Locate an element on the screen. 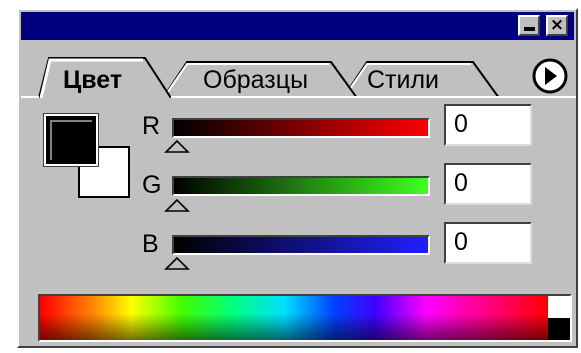 This screenshot has height=353, width=581. color-spectrum-bar is located at coordinates (305, 318).